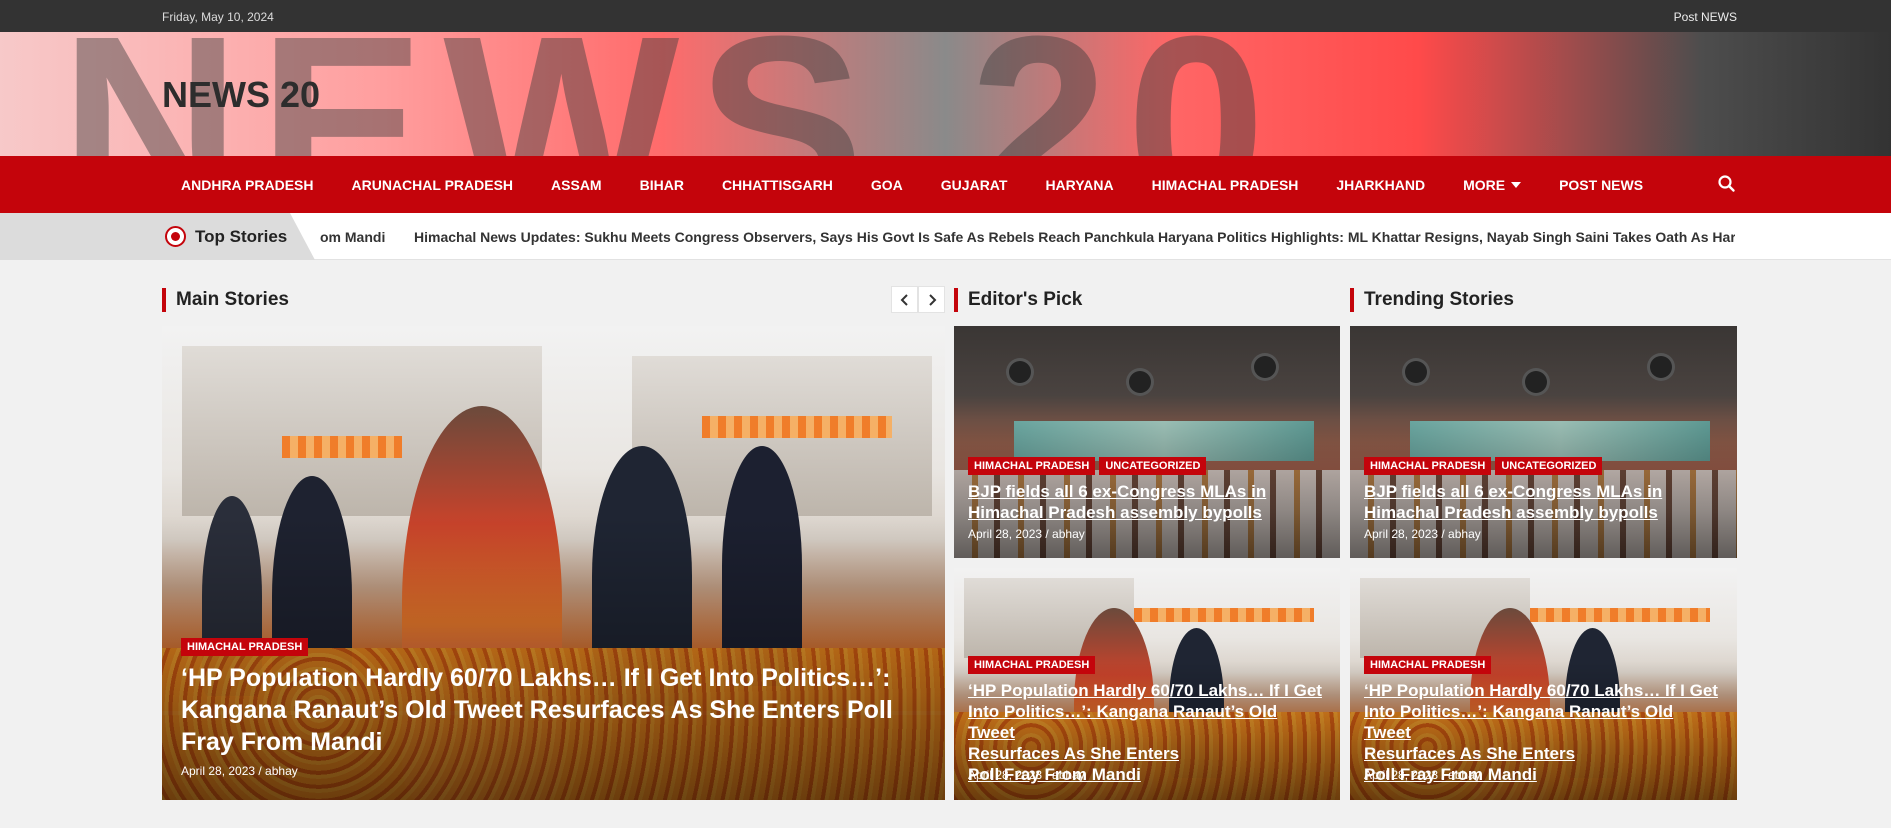 This screenshot has height=828, width=1891. Describe the element at coordinates (1225, 185) in the screenshot. I see `nav-item-himachal-pradesh: HIMACHAL PRADESH` at that location.